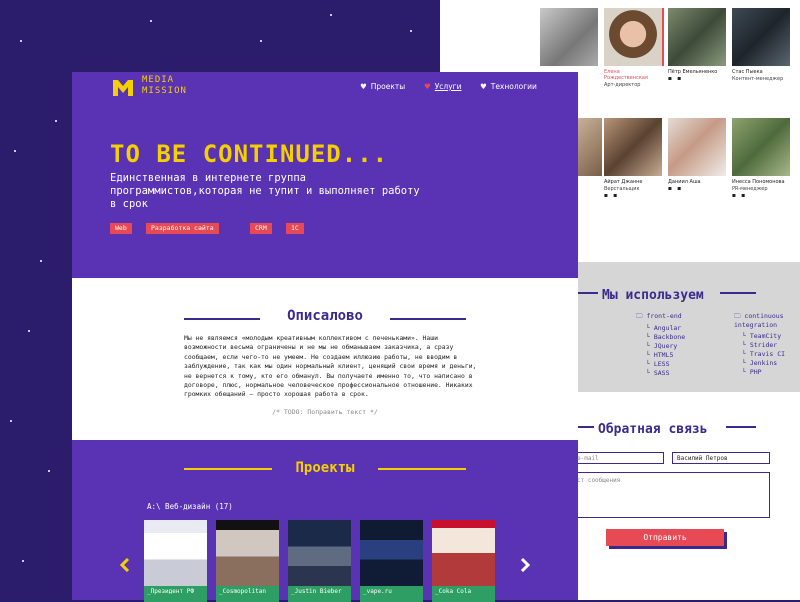  What do you see at coordinates (316, 591) in the screenshot?
I see `project-label: _Justin Bieber` at bounding box center [316, 591].